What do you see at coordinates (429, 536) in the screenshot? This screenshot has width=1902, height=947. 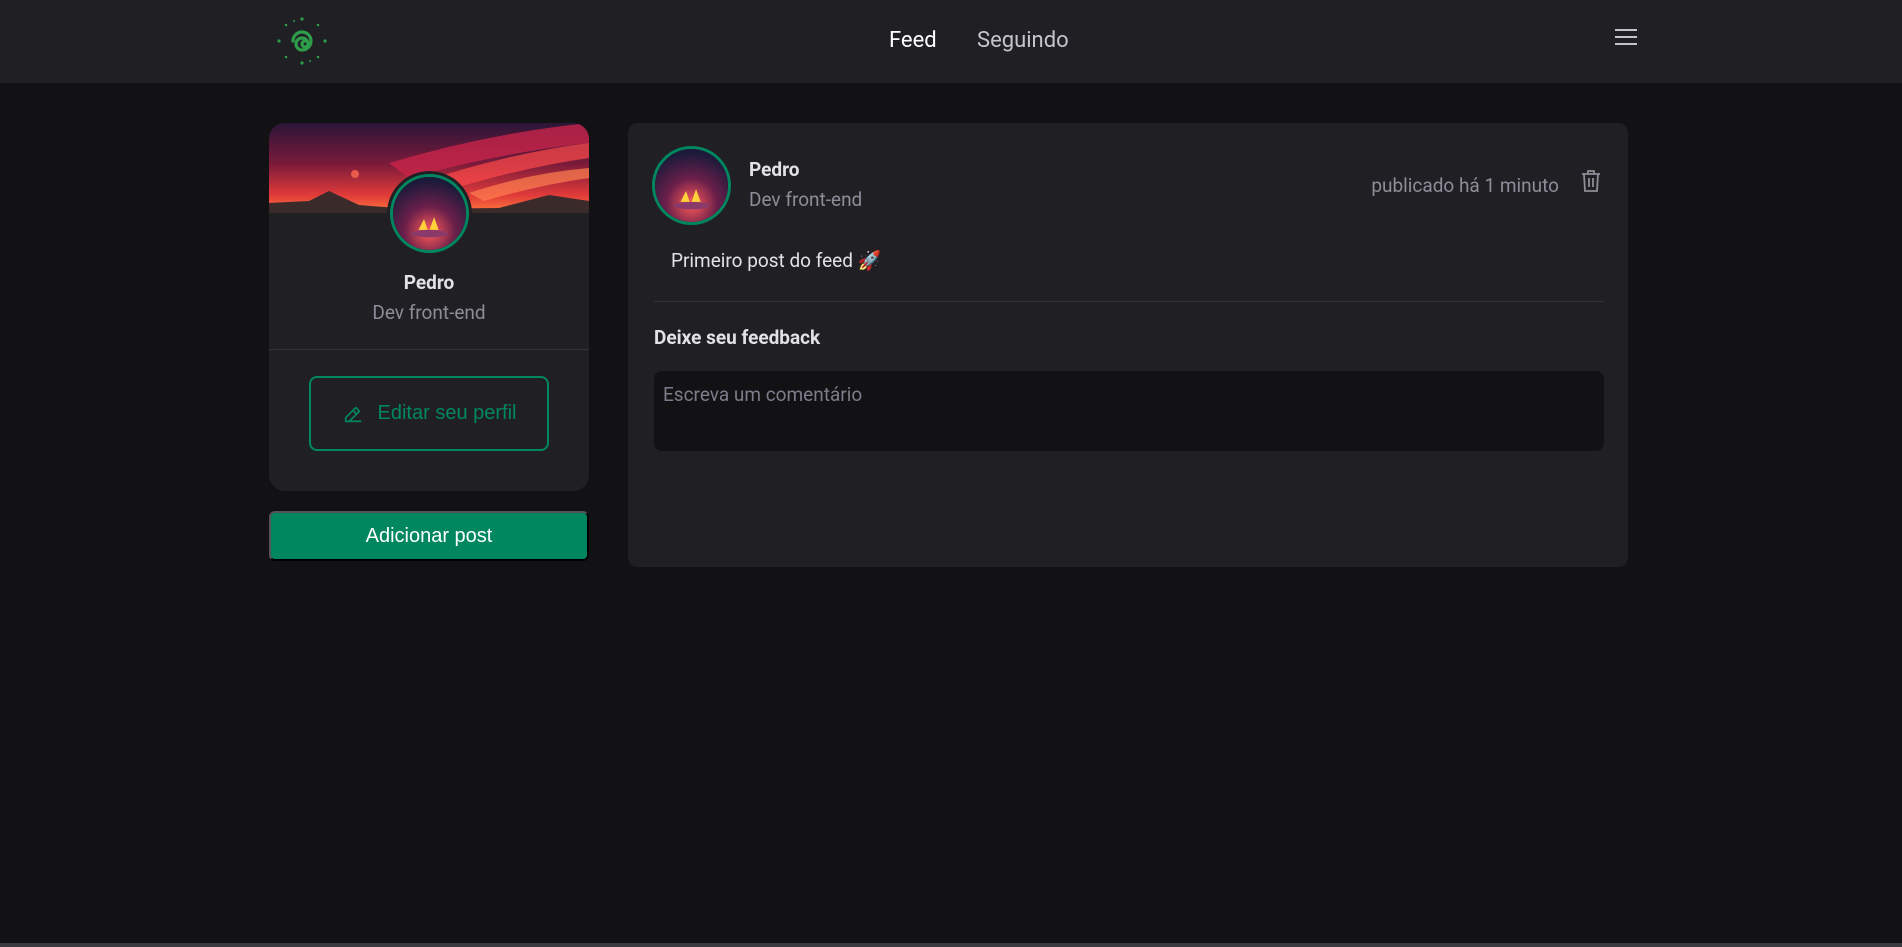 I see `add-post-button: Adicionar post` at bounding box center [429, 536].